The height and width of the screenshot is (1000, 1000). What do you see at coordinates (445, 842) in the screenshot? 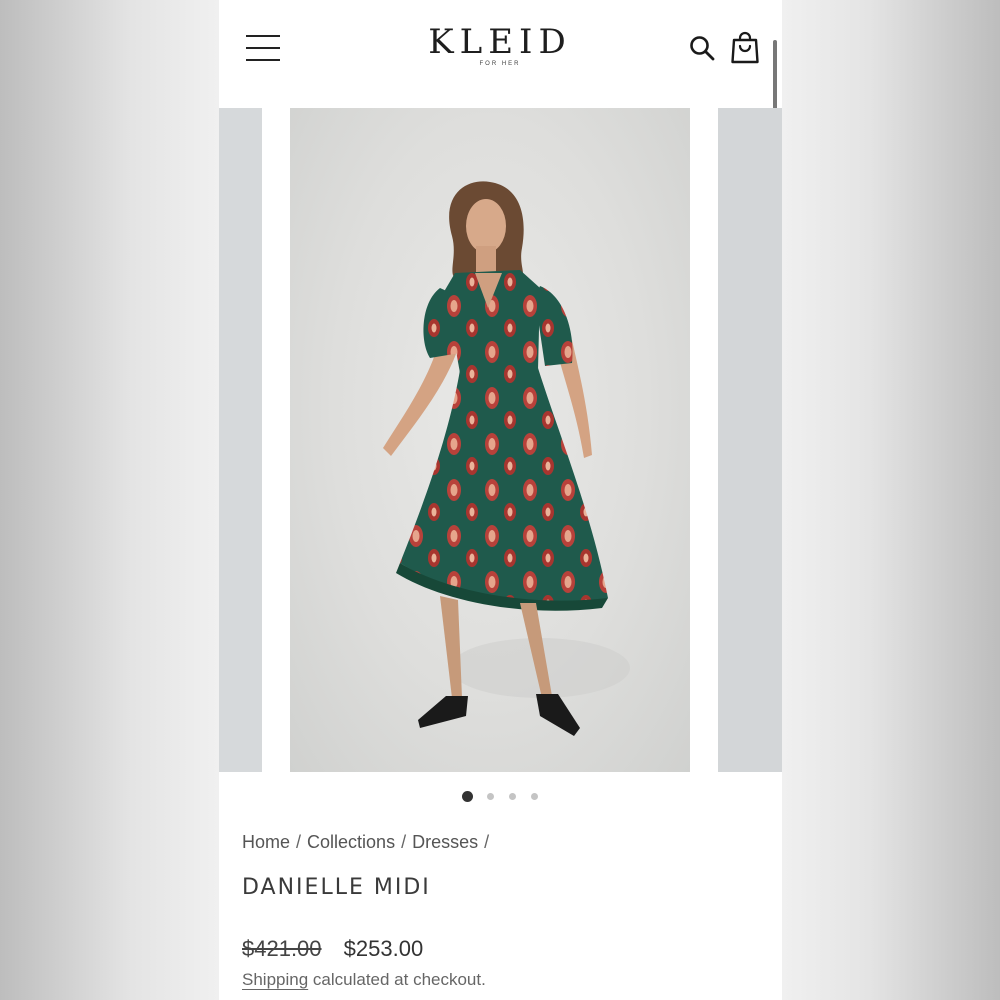
I see `breadcrumb-dresses: Dresses` at bounding box center [445, 842].